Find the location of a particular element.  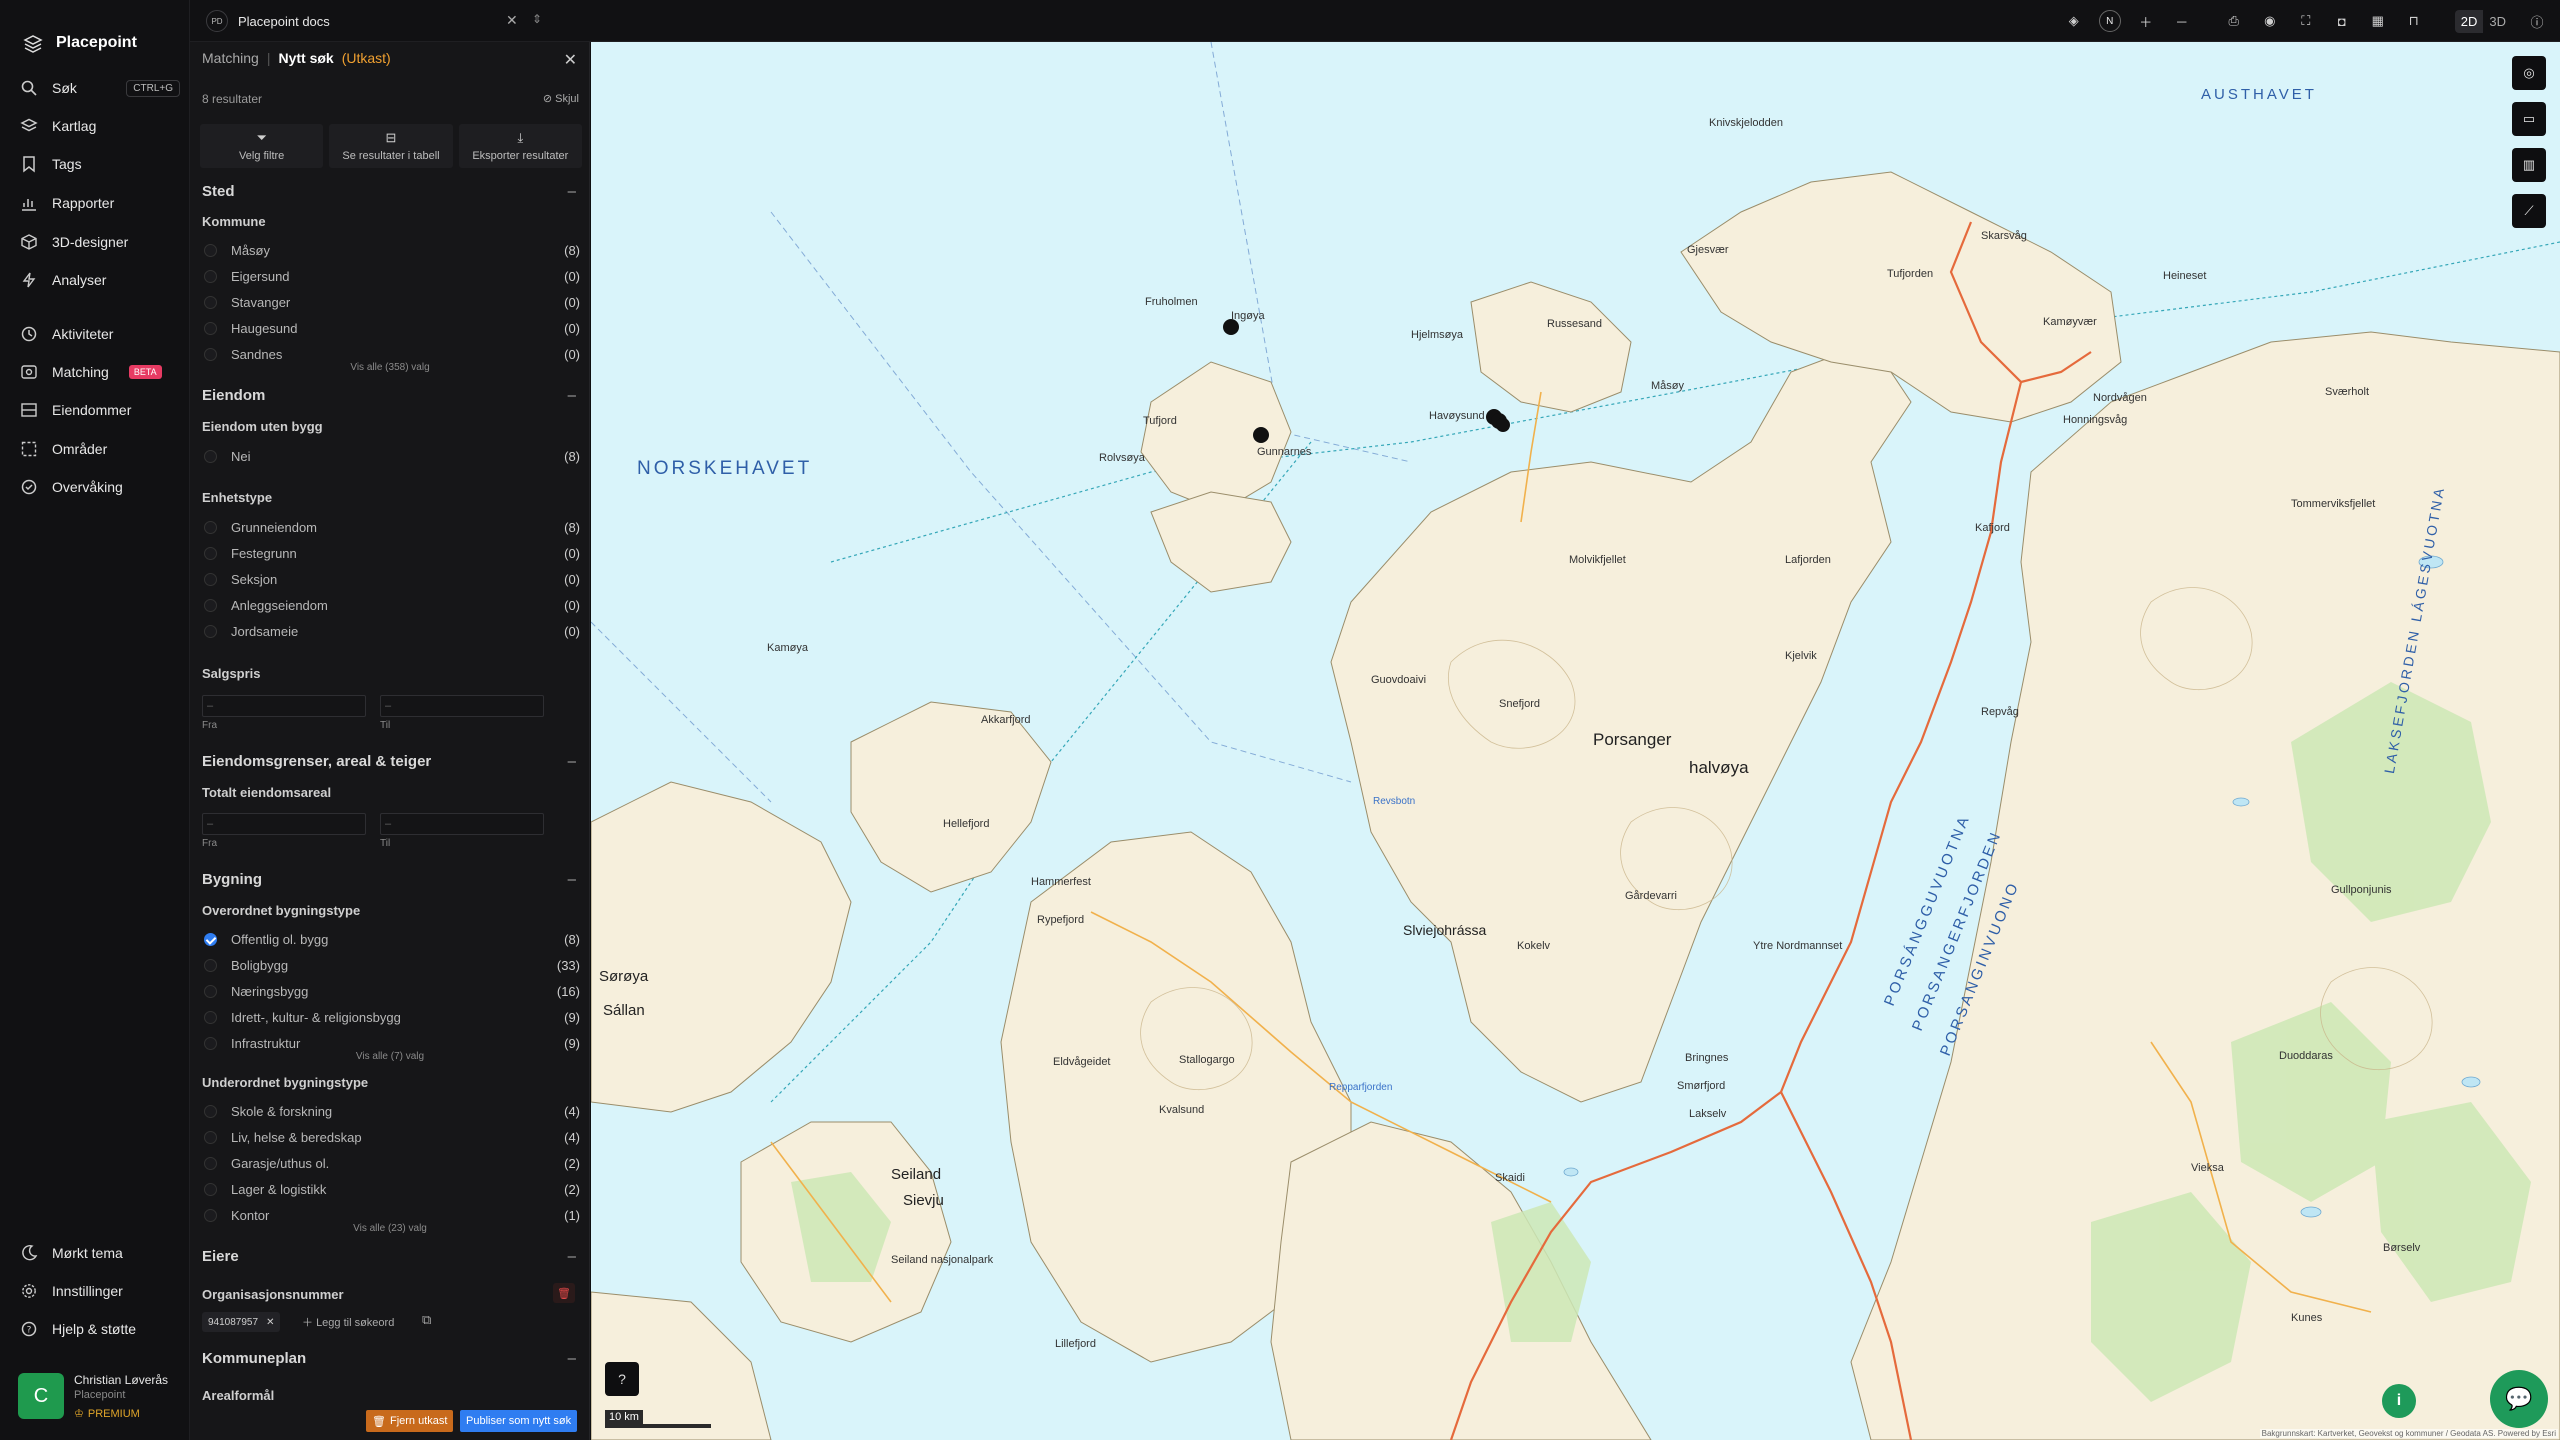

nav-item-settings: Innstillinger is located at coordinates (100, 1291).